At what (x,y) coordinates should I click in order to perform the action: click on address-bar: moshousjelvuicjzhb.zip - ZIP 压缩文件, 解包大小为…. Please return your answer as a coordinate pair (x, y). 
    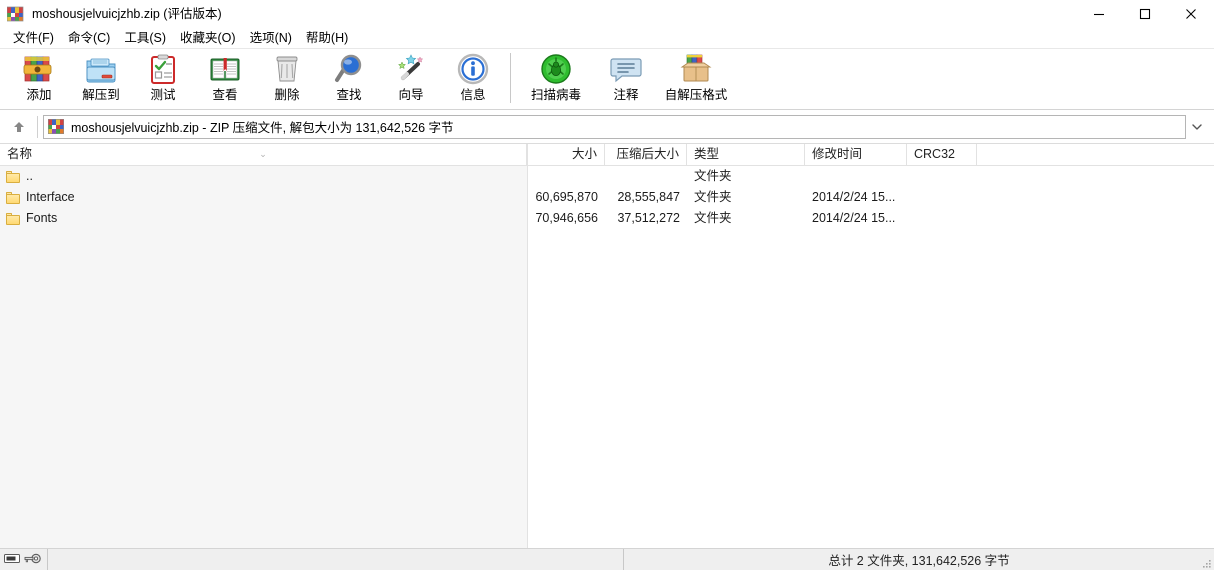
    Looking at the image, I should click on (607, 127).